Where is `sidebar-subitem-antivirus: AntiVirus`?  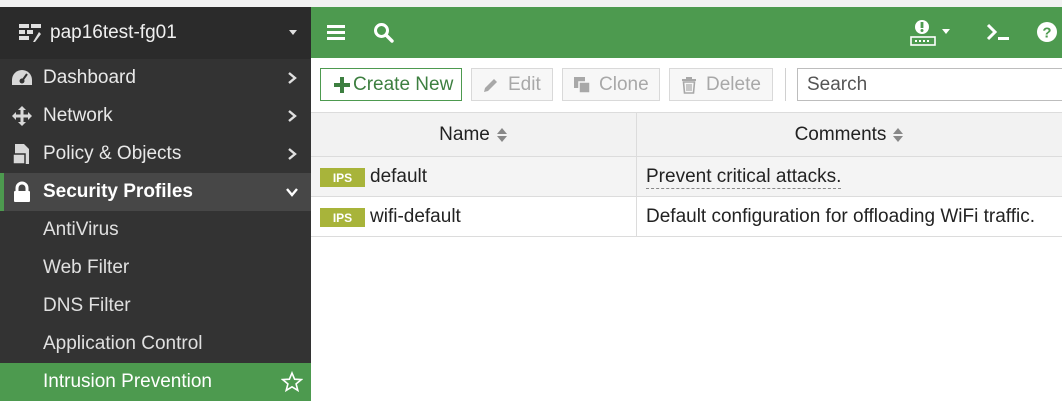
sidebar-subitem-antivirus: AntiVirus is located at coordinates (155, 230).